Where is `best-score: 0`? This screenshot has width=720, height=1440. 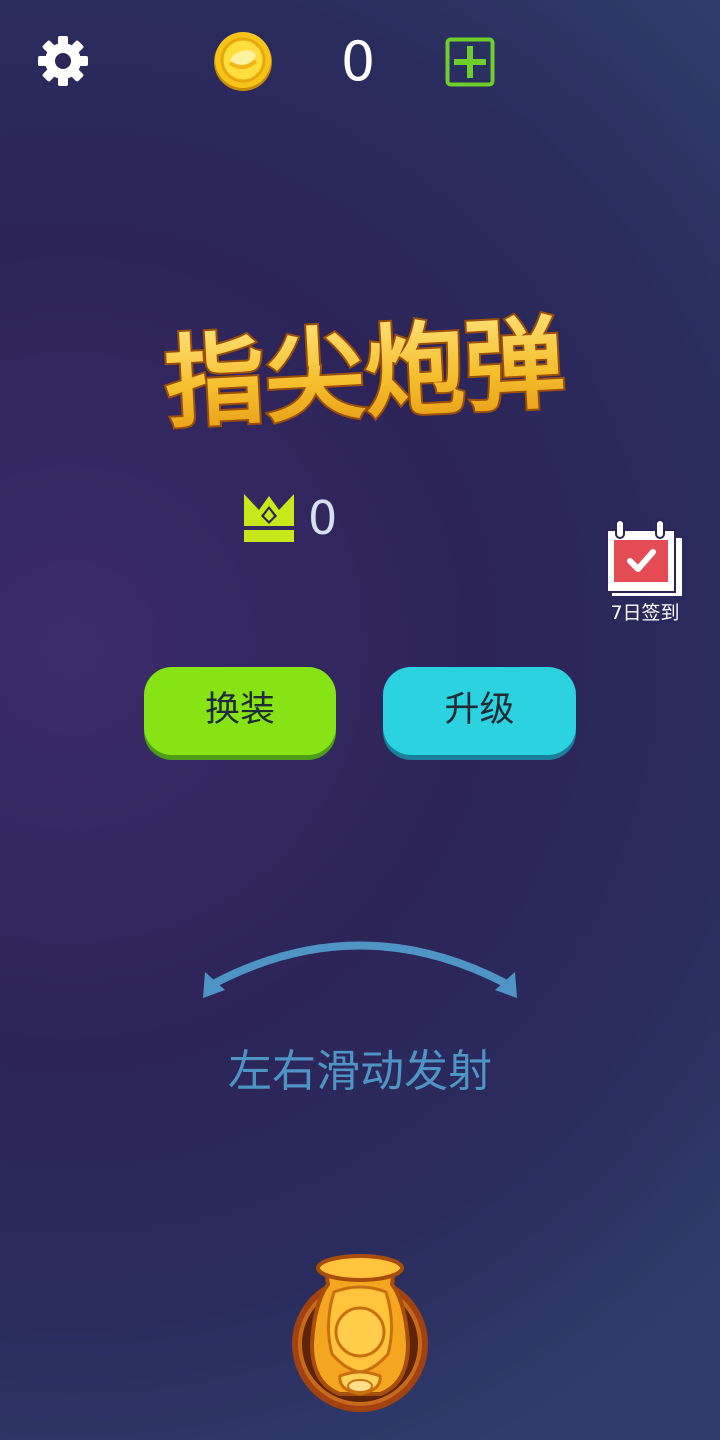 best-score: 0 is located at coordinates (323, 518).